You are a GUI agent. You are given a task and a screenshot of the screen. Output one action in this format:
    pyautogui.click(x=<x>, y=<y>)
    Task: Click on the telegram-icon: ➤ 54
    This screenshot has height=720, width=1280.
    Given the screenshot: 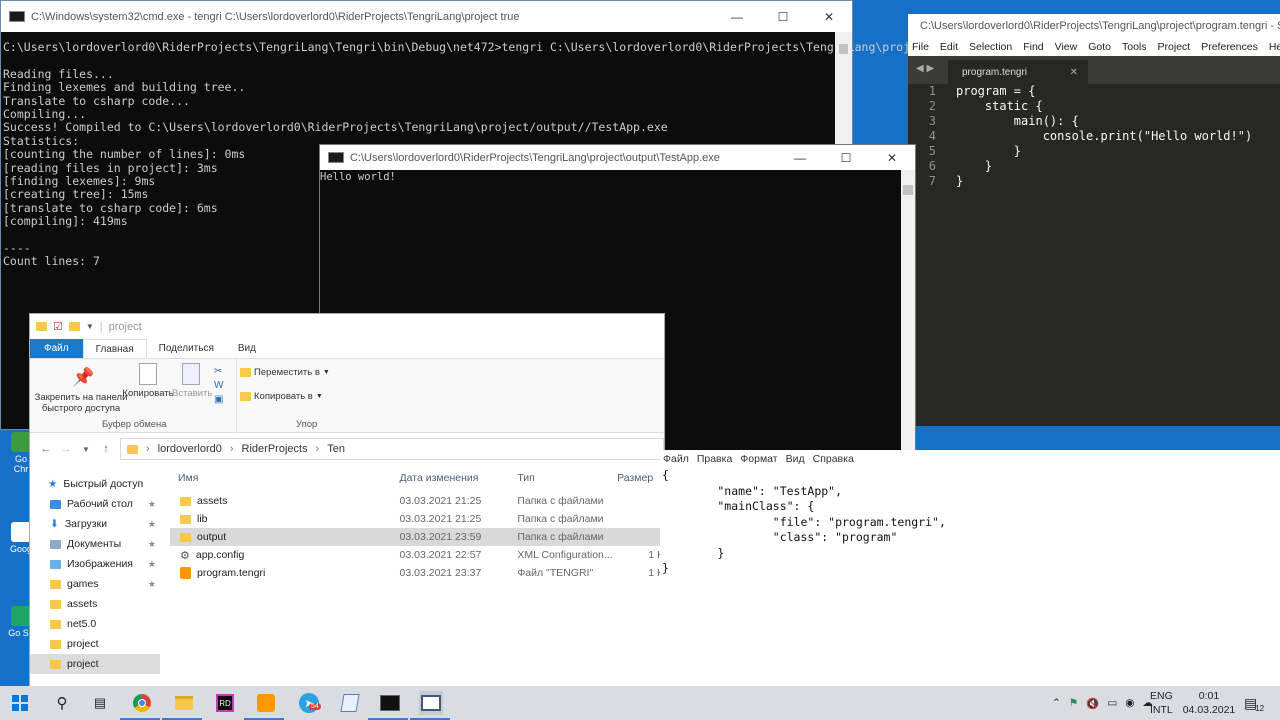 What is the action you would take?
    pyautogui.click(x=309, y=703)
    